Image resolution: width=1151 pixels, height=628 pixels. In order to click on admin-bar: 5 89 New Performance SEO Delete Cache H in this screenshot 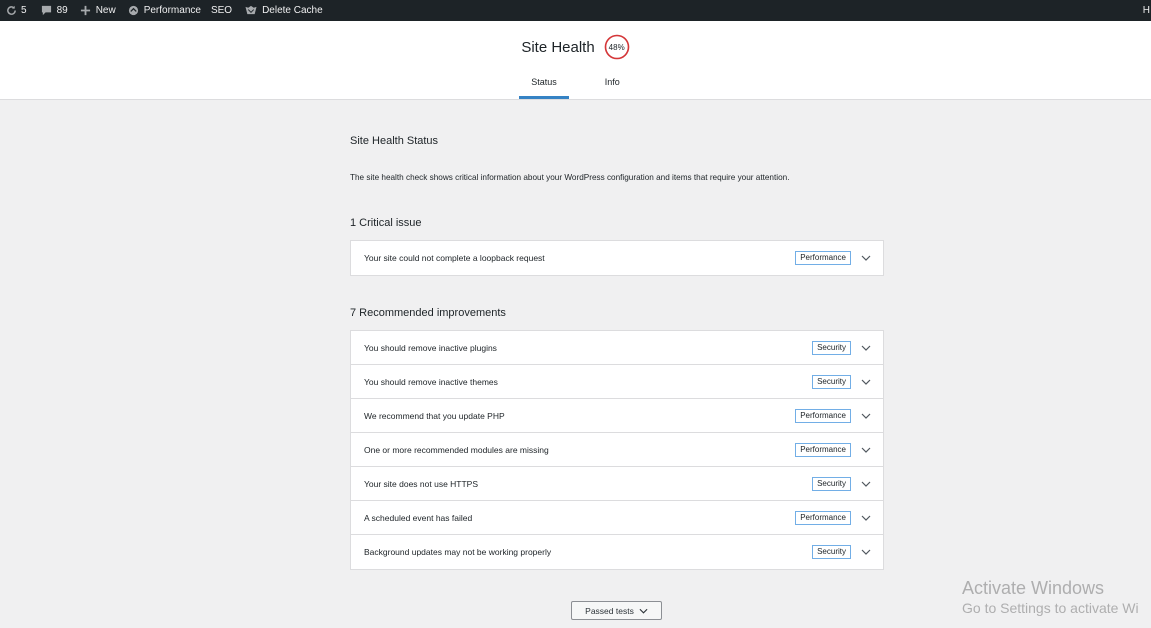, I will do `click(575, 10)`.